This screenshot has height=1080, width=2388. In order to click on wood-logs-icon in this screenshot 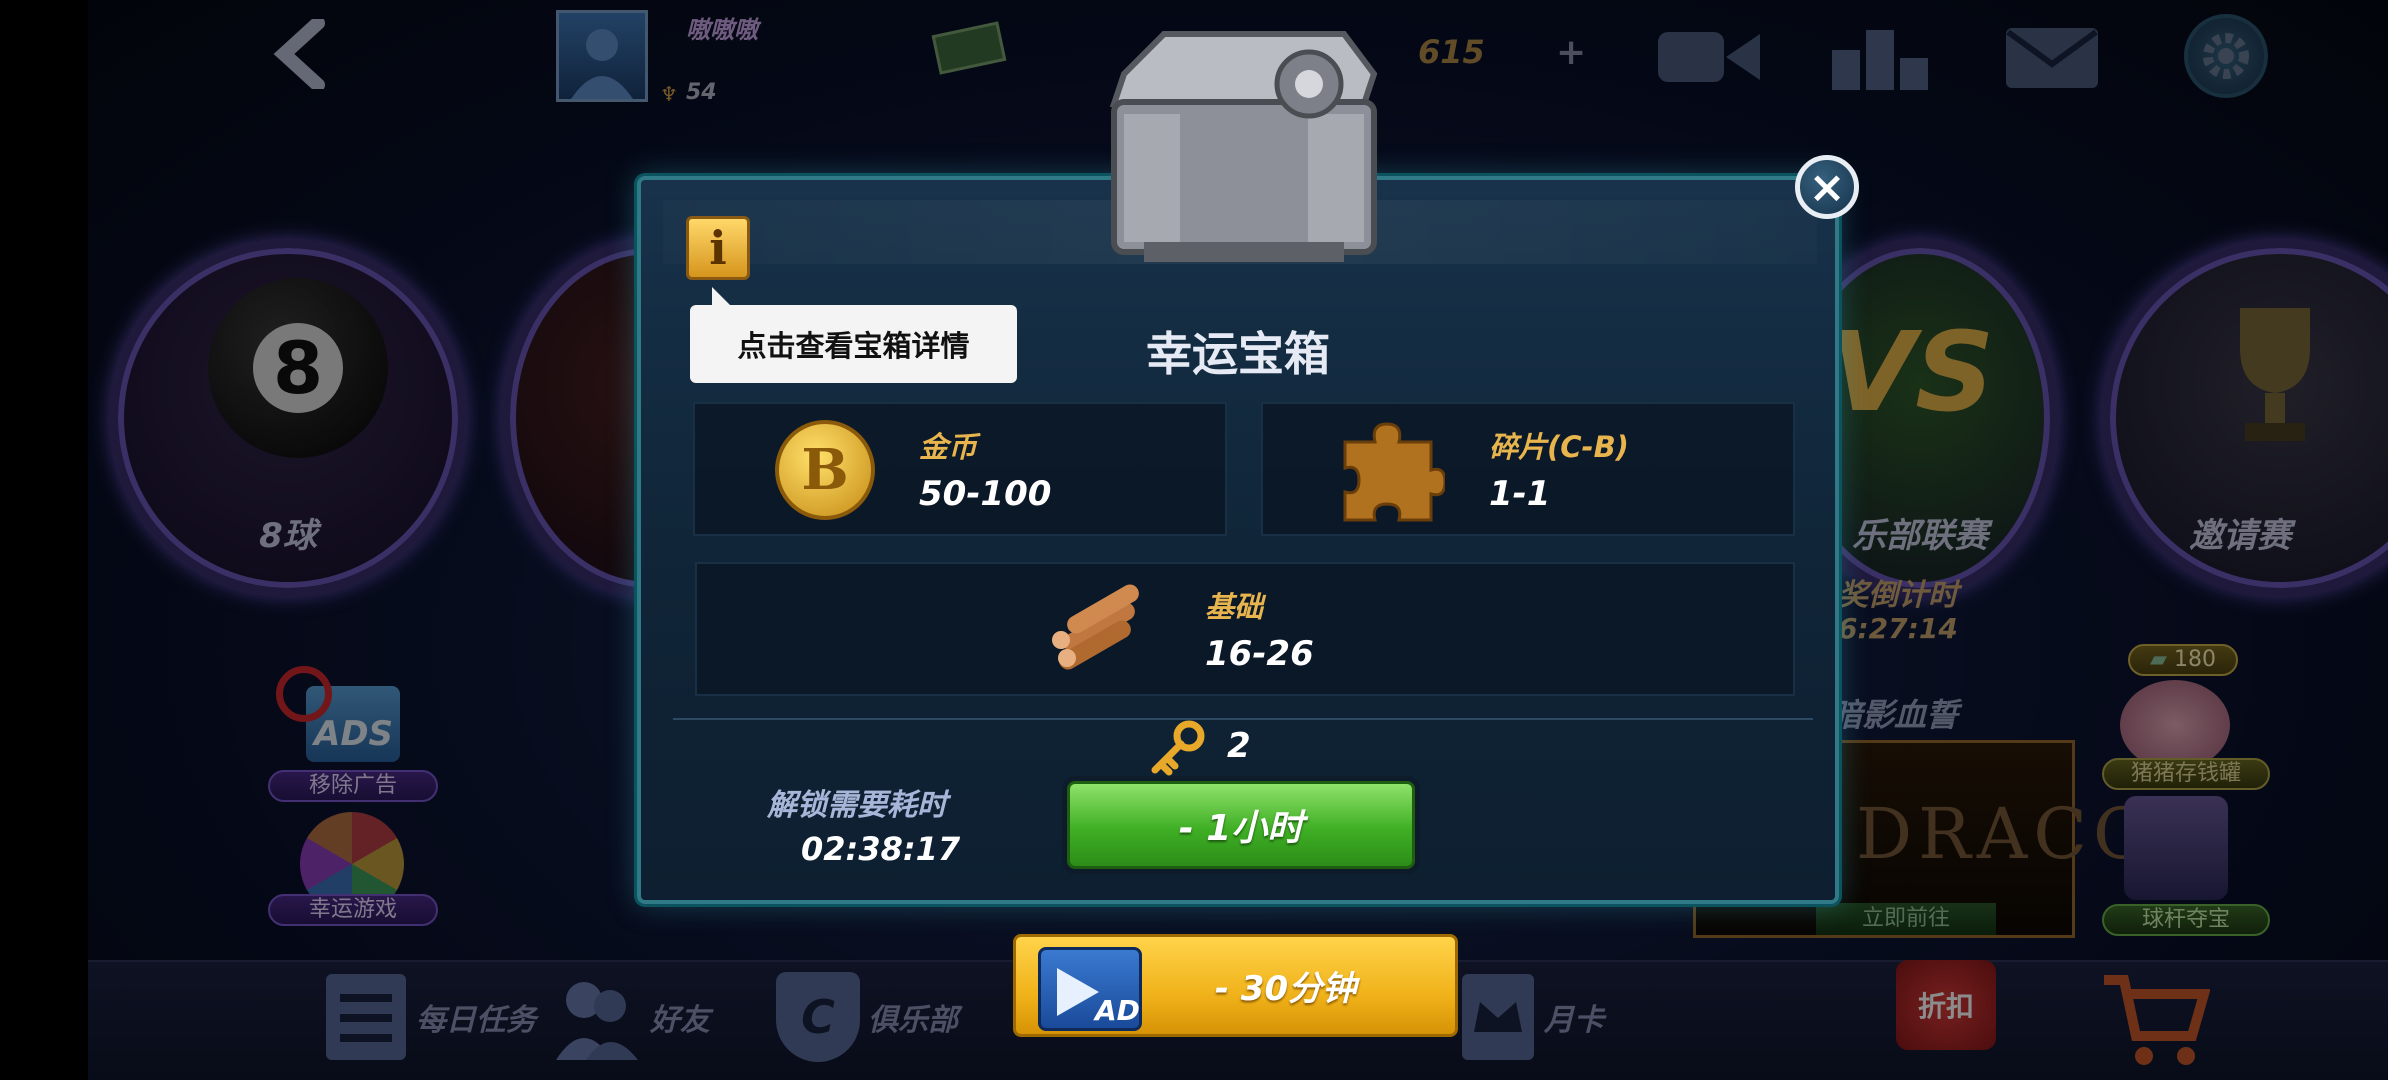, I will do `click(1095, 627)`.